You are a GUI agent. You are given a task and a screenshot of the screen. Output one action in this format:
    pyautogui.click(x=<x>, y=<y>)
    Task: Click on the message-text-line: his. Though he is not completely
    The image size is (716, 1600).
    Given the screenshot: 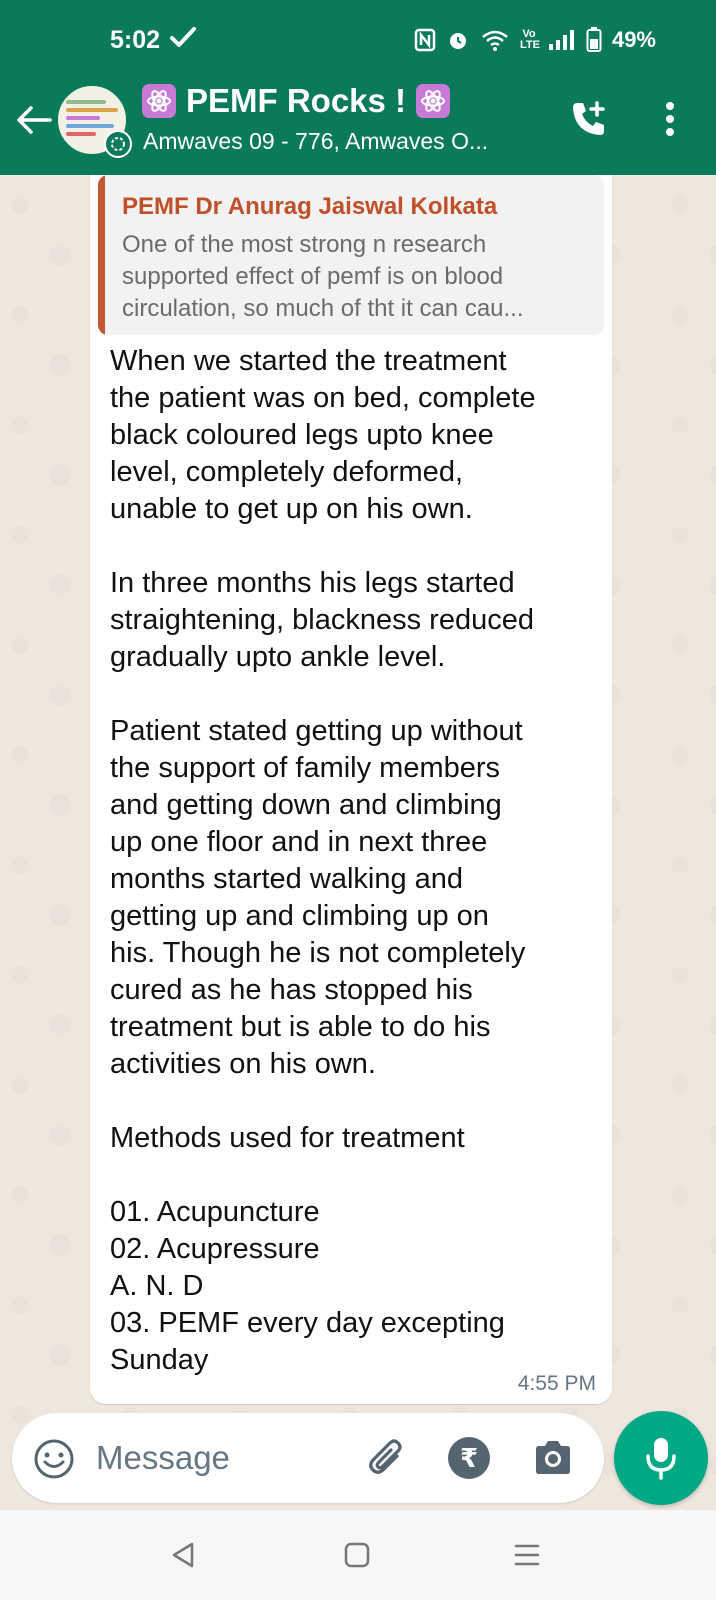 What is the action you would take?
    pyautogui.click(x=318, y=953)
    